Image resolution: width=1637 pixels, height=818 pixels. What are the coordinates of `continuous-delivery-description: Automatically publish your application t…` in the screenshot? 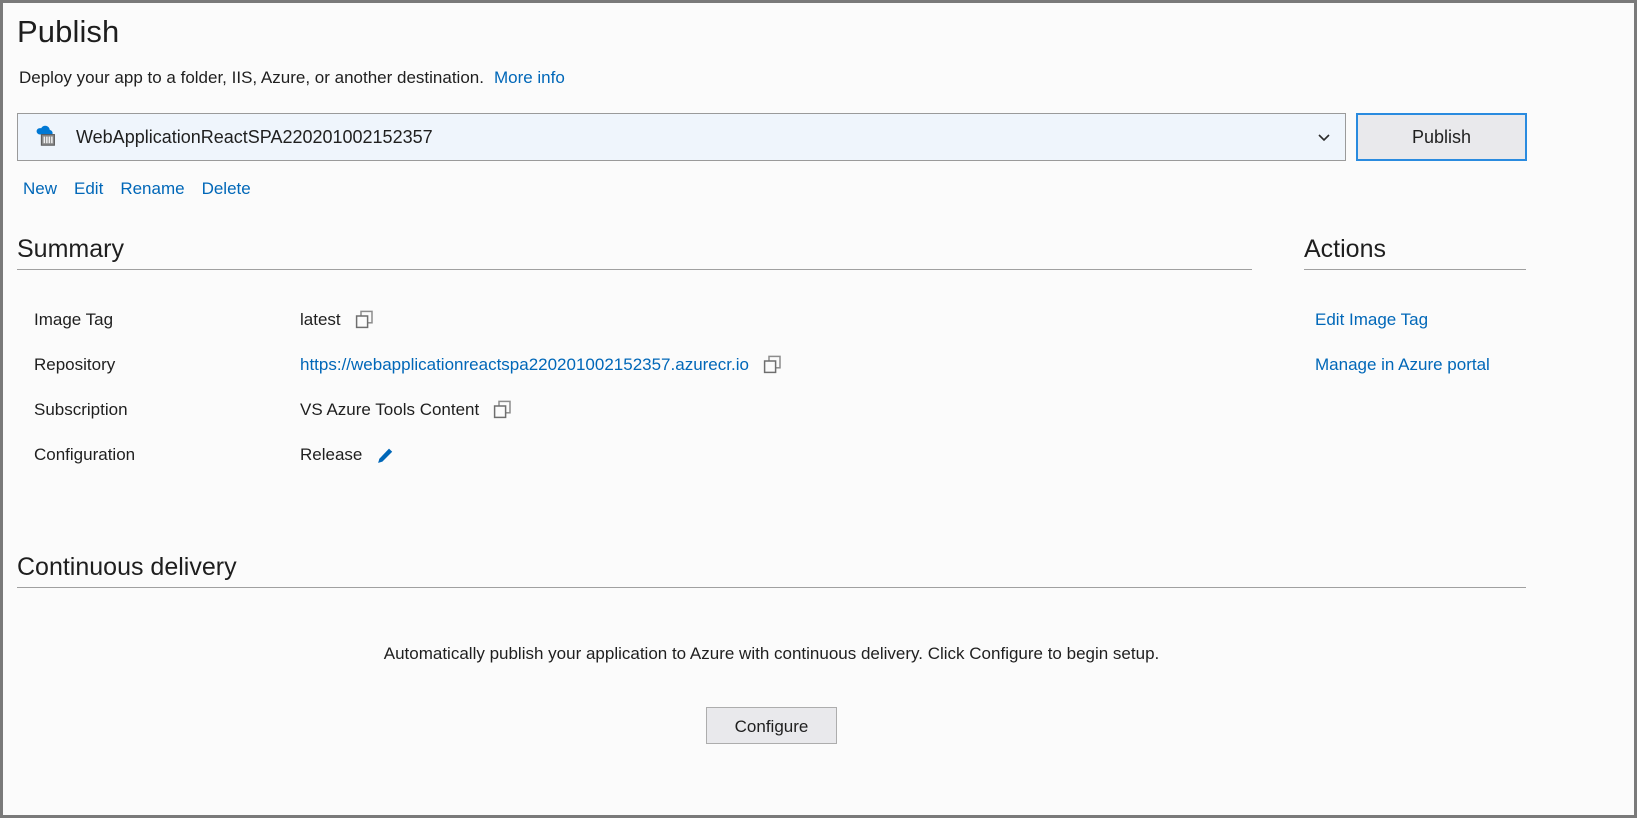 It's located at (771, 653).